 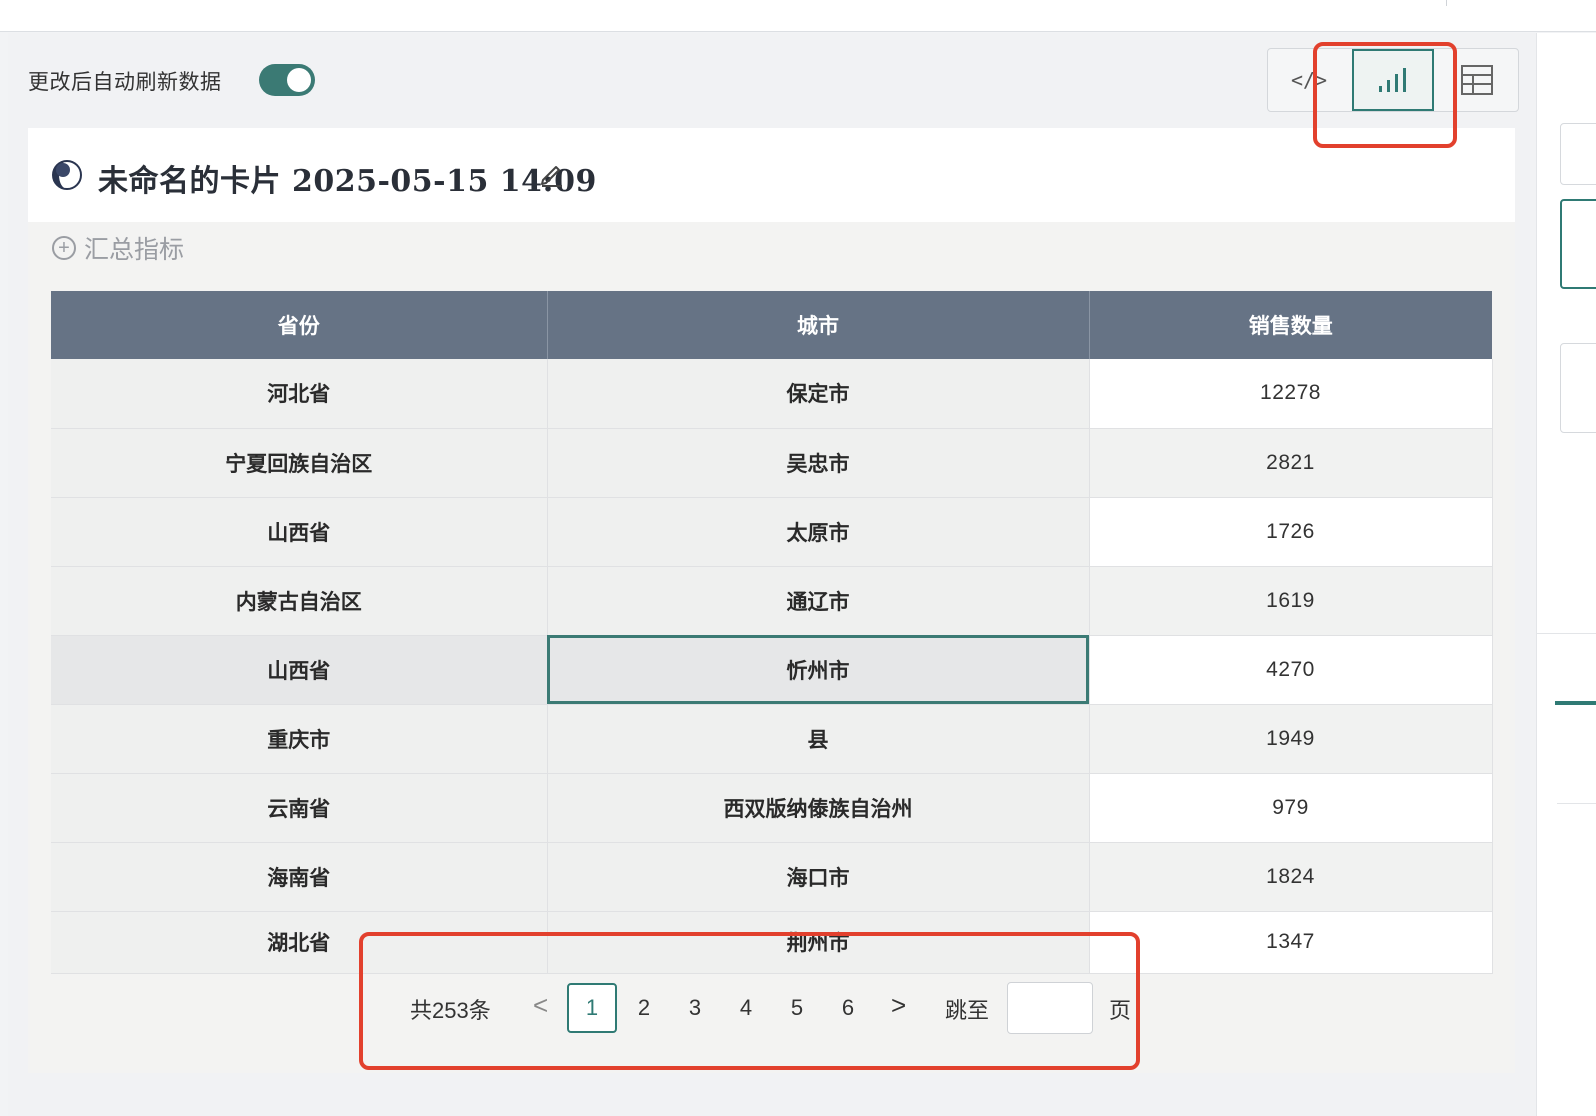 I want to click on code-icon: </>, so click(x=1309, y=80).